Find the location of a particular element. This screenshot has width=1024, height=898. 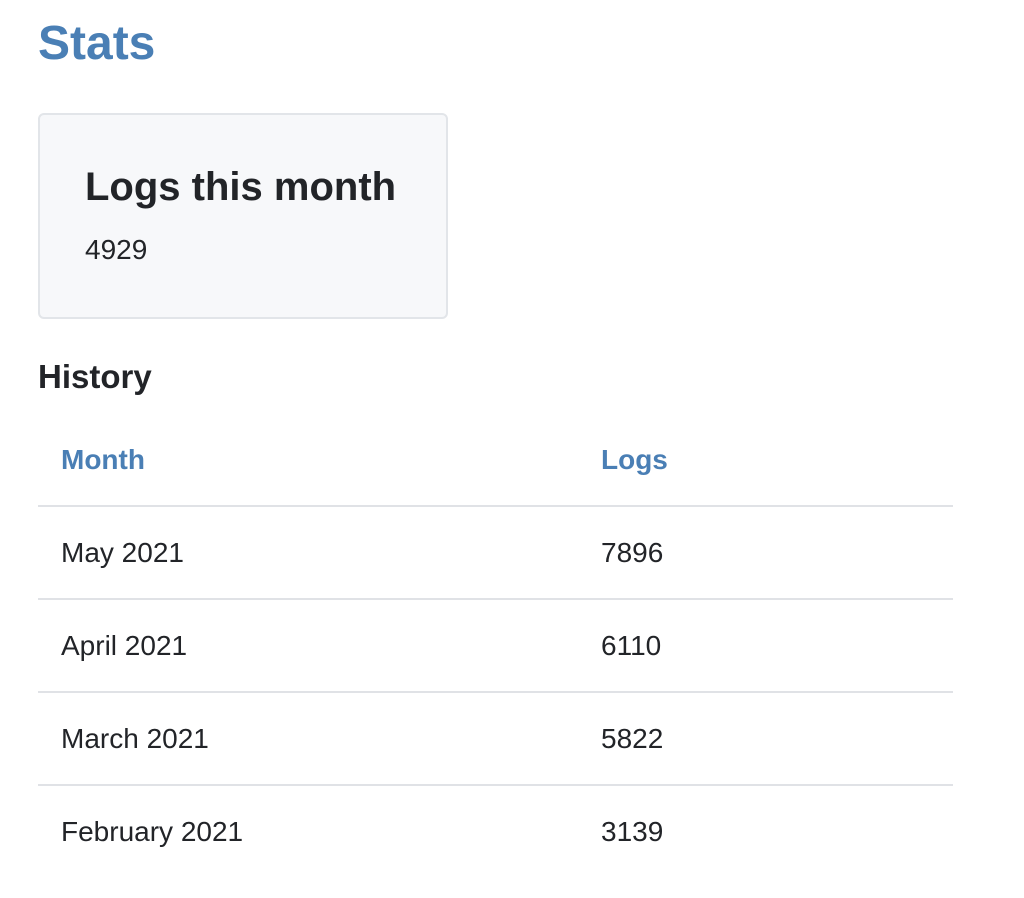

table-header-row: Month Logs is located at coordinates (495, 461).